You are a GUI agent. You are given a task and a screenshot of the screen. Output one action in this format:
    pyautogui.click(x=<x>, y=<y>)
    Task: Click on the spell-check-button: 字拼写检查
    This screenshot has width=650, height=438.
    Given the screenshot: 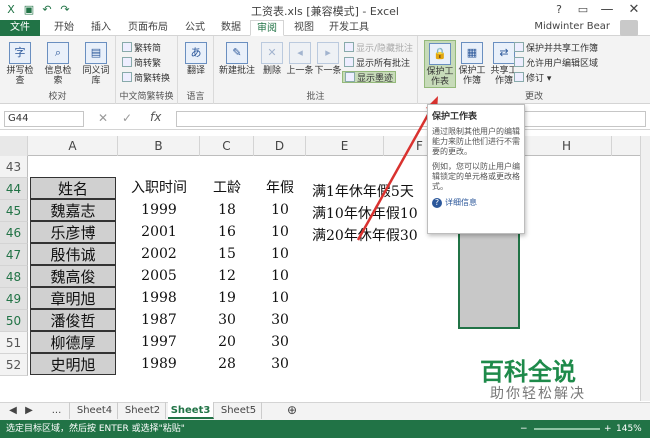 What is the action you would take?
    pyautogui.click(x=20, y=64)
    